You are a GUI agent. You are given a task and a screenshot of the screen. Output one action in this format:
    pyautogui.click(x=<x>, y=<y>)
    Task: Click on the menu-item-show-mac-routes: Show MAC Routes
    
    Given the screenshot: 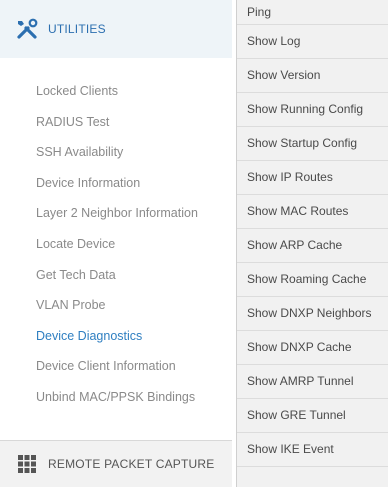 What is the action you would take?
    pyautogui.click(x=312, y=212)
    